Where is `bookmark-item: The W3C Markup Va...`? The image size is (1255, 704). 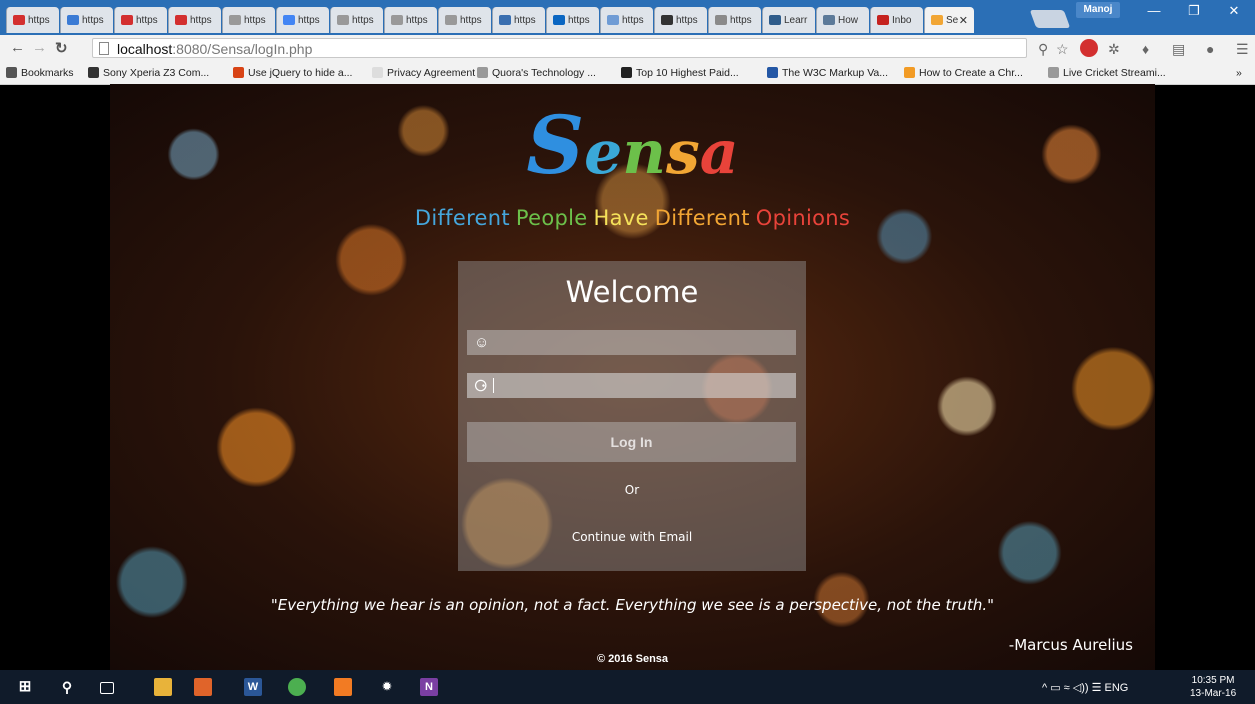
bookmark-item: The W3C Markup Va... is located at coordinates (827, 73).